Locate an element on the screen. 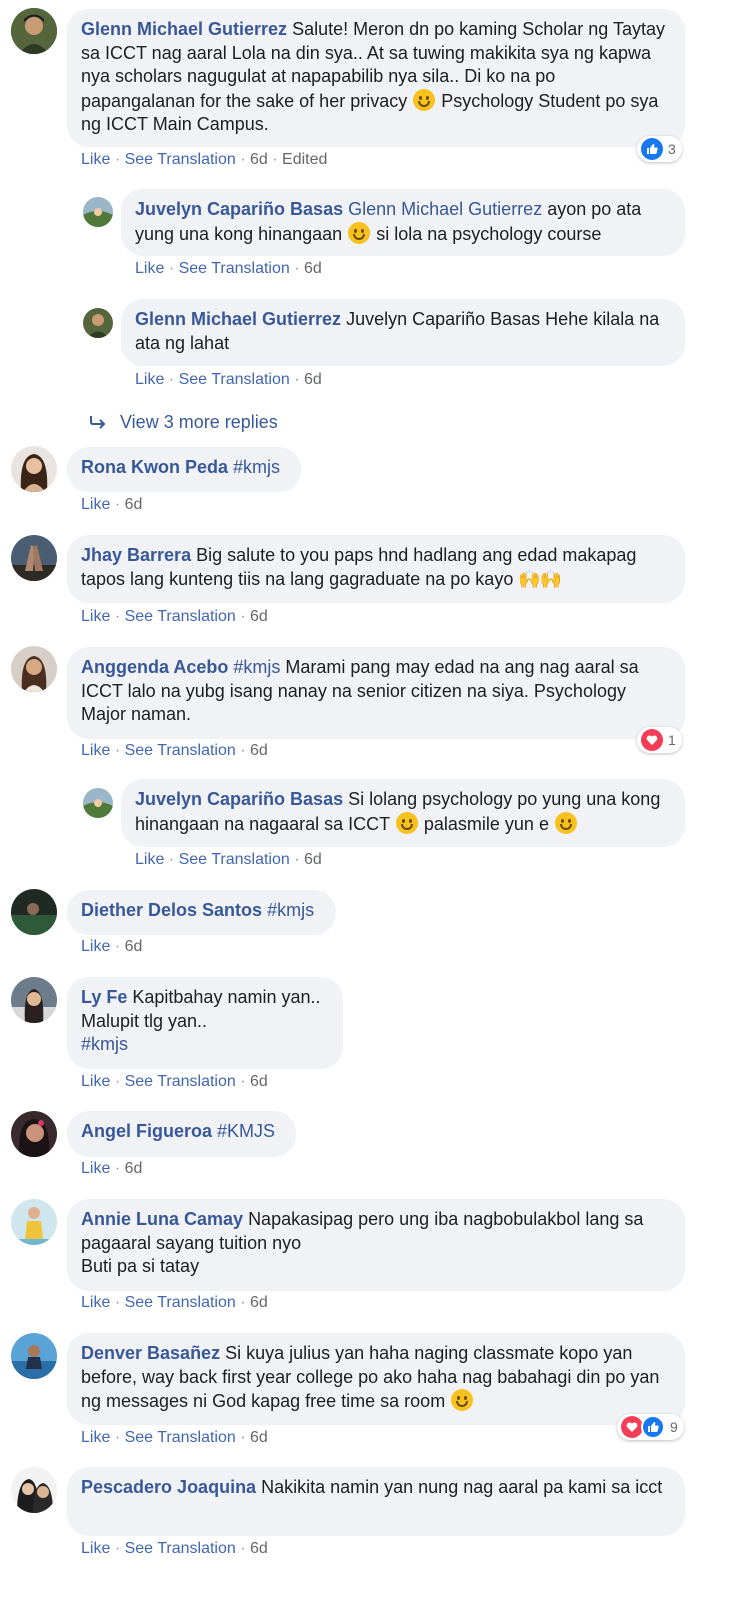  comment-text-line-2: Malupit tlg yan.. is located at coordinates (144, 1020).